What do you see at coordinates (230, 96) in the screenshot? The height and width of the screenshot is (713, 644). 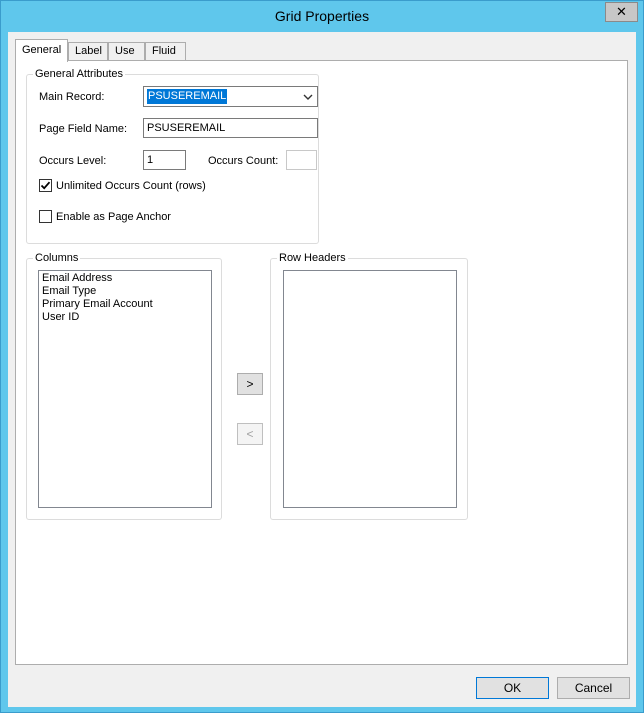 I see `main-record-select: PSUSEREMAIL` at bounding box center [230, 96].